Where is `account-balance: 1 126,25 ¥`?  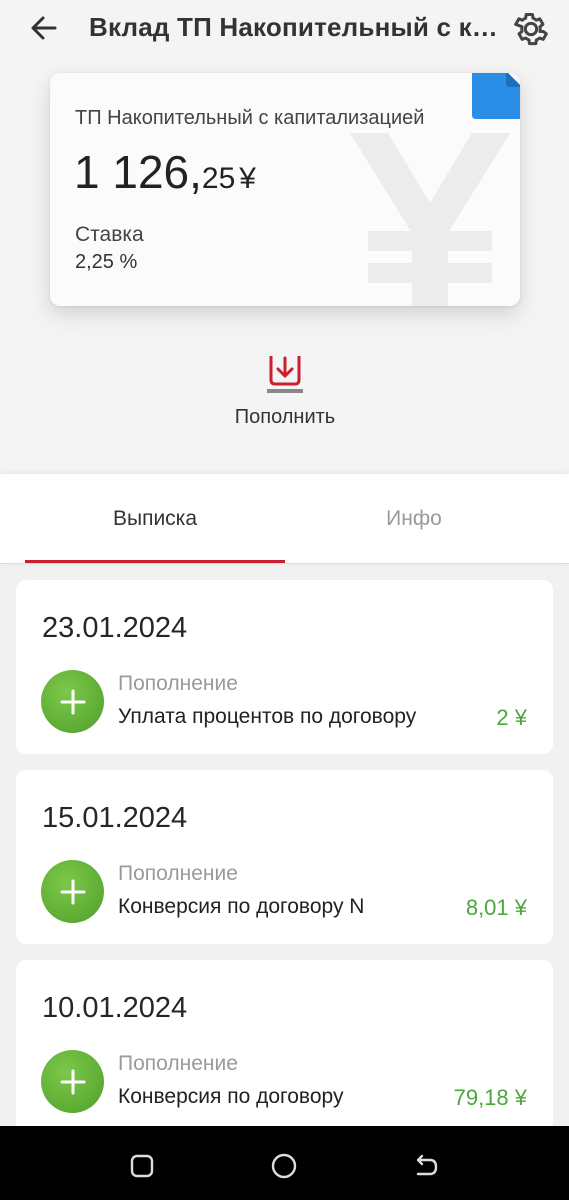 account-balance: 1 126,25 ¥ is located at coordinates (165, 172).